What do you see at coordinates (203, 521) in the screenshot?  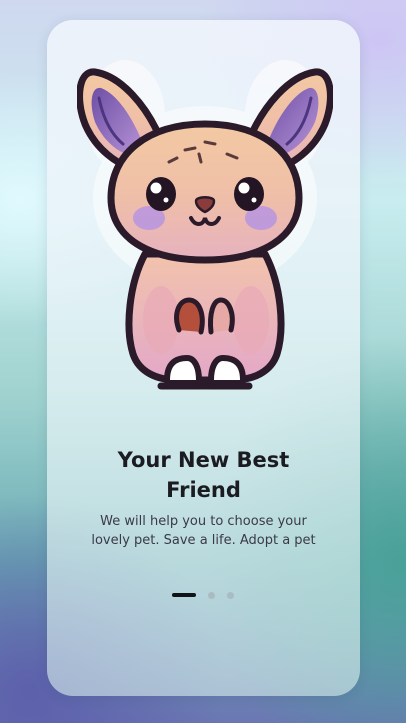 I see `subtitle-line-1: We will help you to choose your` at bounding box center [203, 521].